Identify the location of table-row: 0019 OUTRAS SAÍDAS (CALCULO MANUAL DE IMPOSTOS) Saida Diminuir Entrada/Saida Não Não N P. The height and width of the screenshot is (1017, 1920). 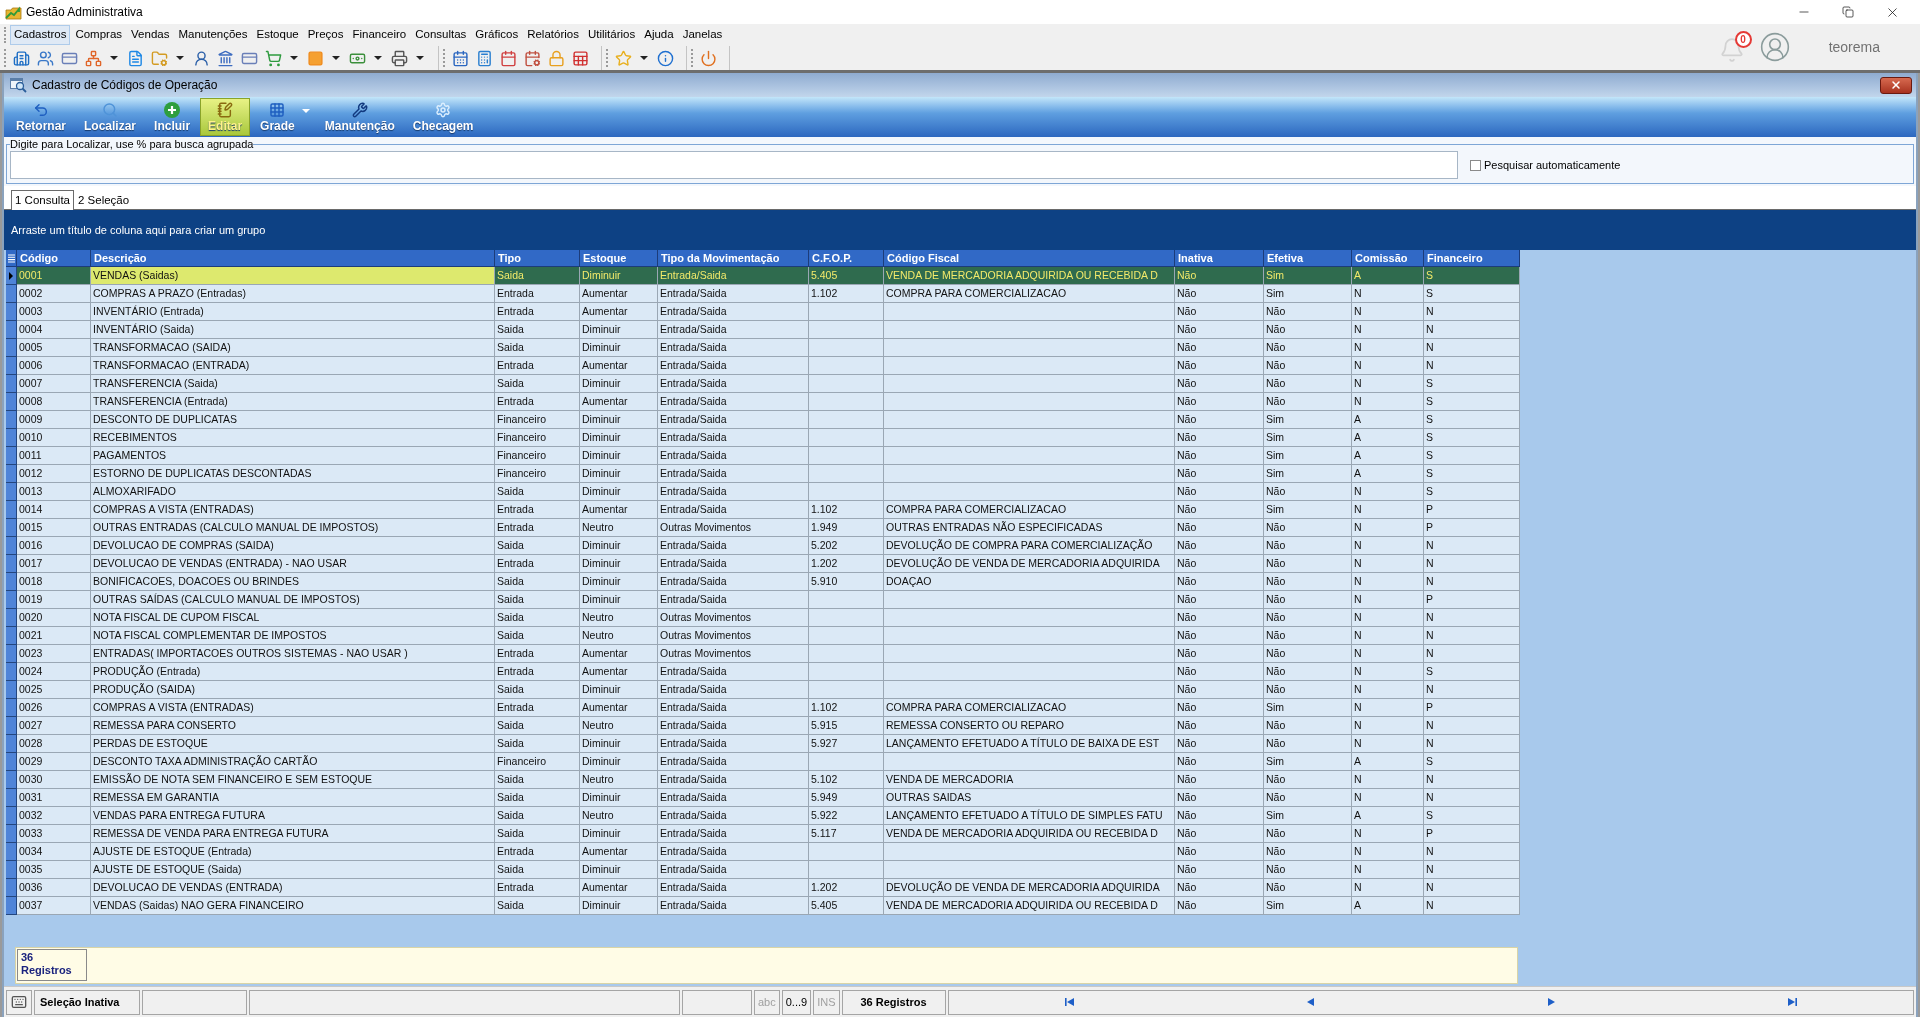
(763, 600).